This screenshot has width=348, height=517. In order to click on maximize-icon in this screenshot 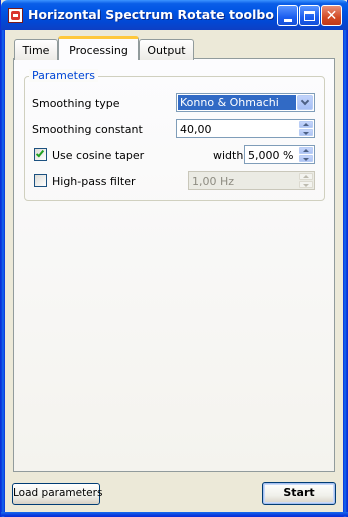, I will do `click(309, 15)`.